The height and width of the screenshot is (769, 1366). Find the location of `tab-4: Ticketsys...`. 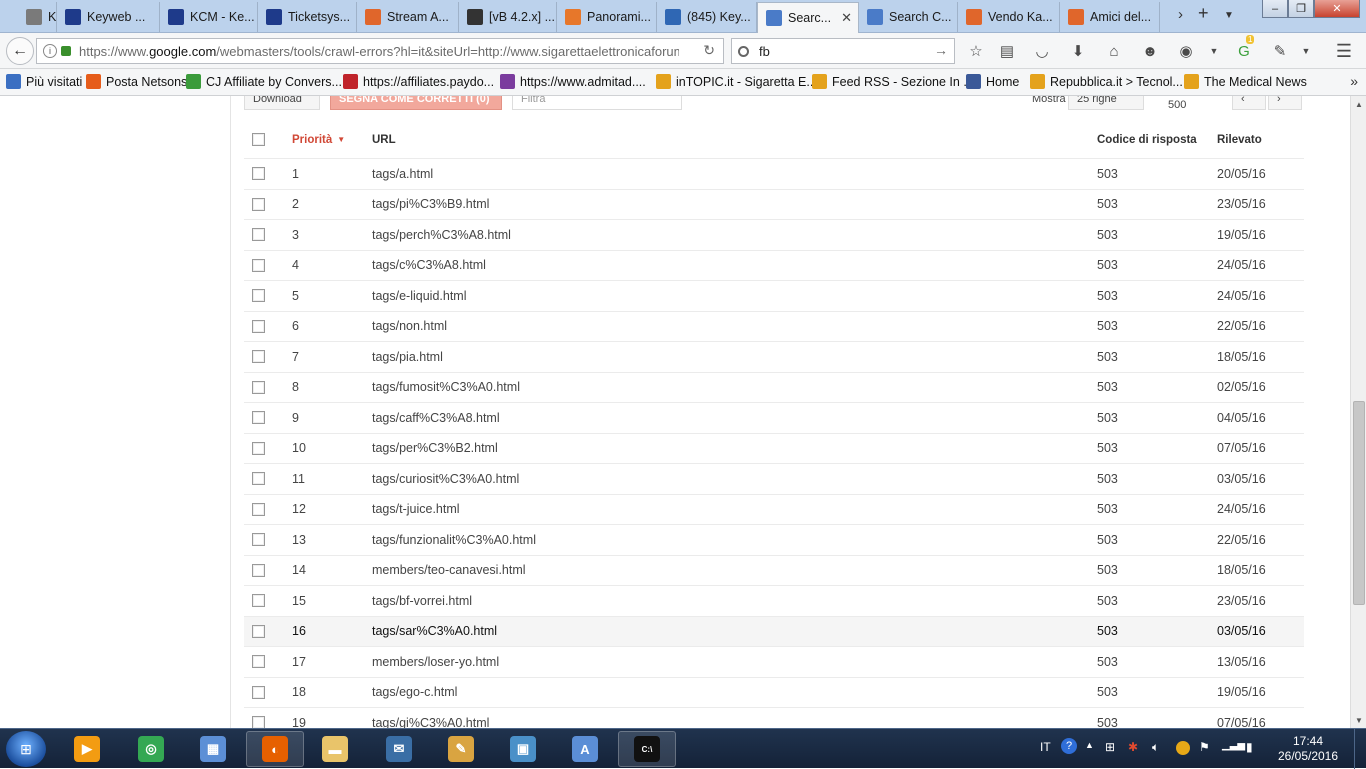

tab-4: Ticketsys... is located at coordinates (307, 17).